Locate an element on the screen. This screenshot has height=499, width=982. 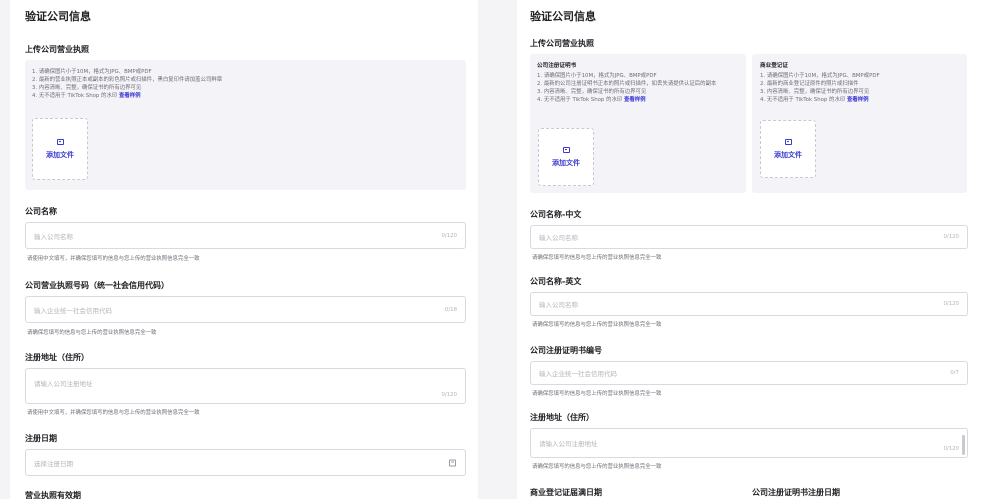
char-counter: 0/7 is located at coordinates (954, 373).